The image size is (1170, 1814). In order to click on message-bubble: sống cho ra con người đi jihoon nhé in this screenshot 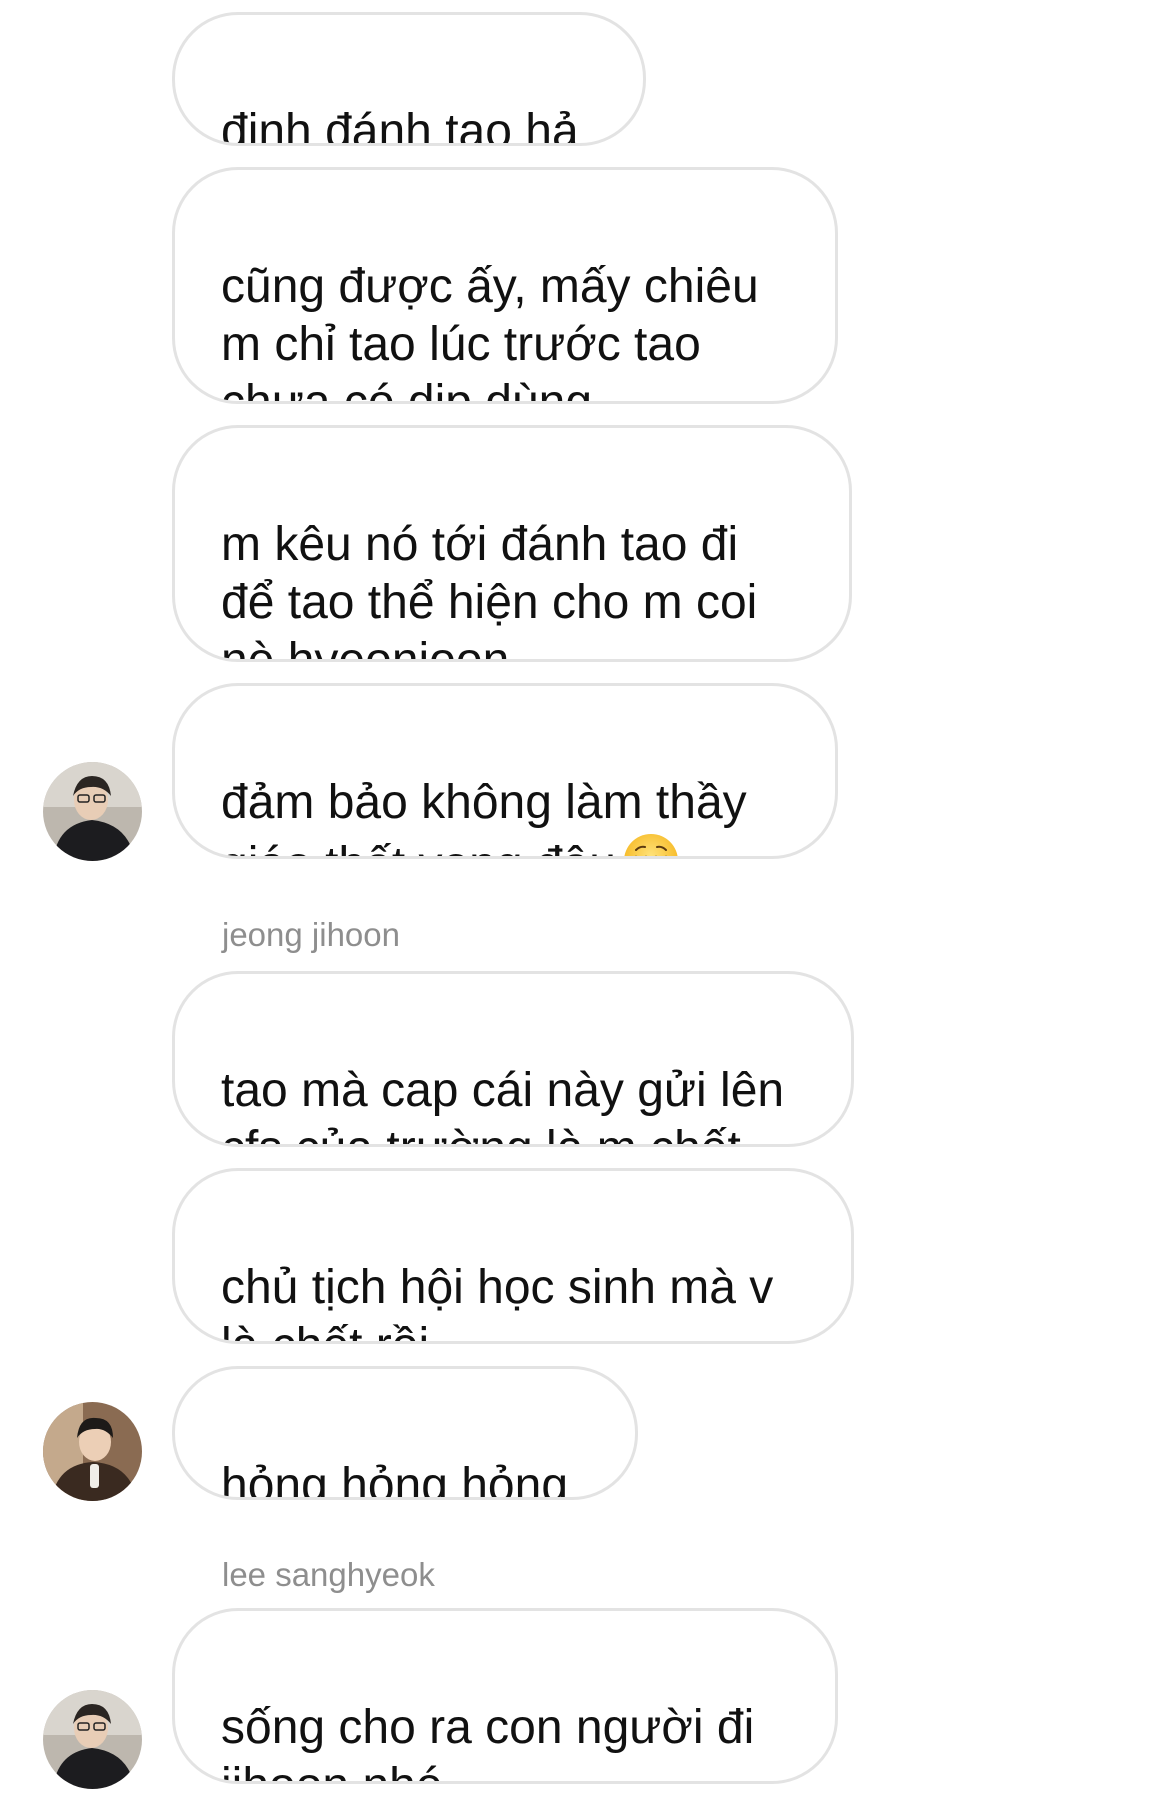, I will do `click(505, 1696)`.